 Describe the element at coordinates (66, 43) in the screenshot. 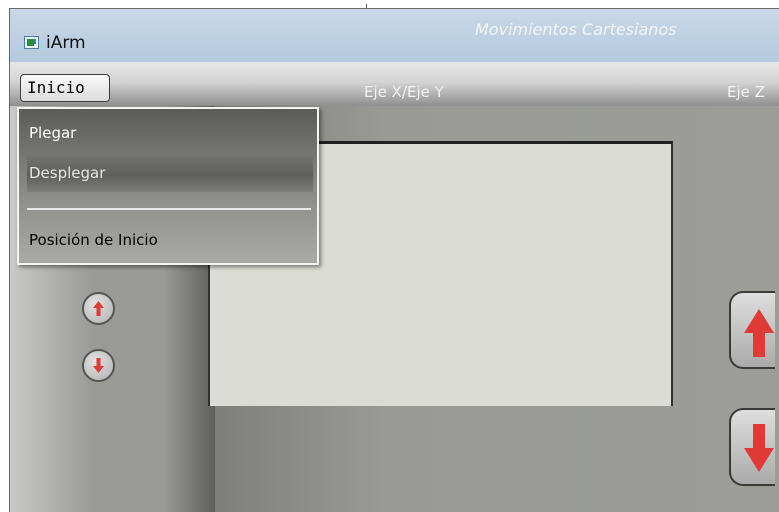

I see `window-title: iArm` at that location.